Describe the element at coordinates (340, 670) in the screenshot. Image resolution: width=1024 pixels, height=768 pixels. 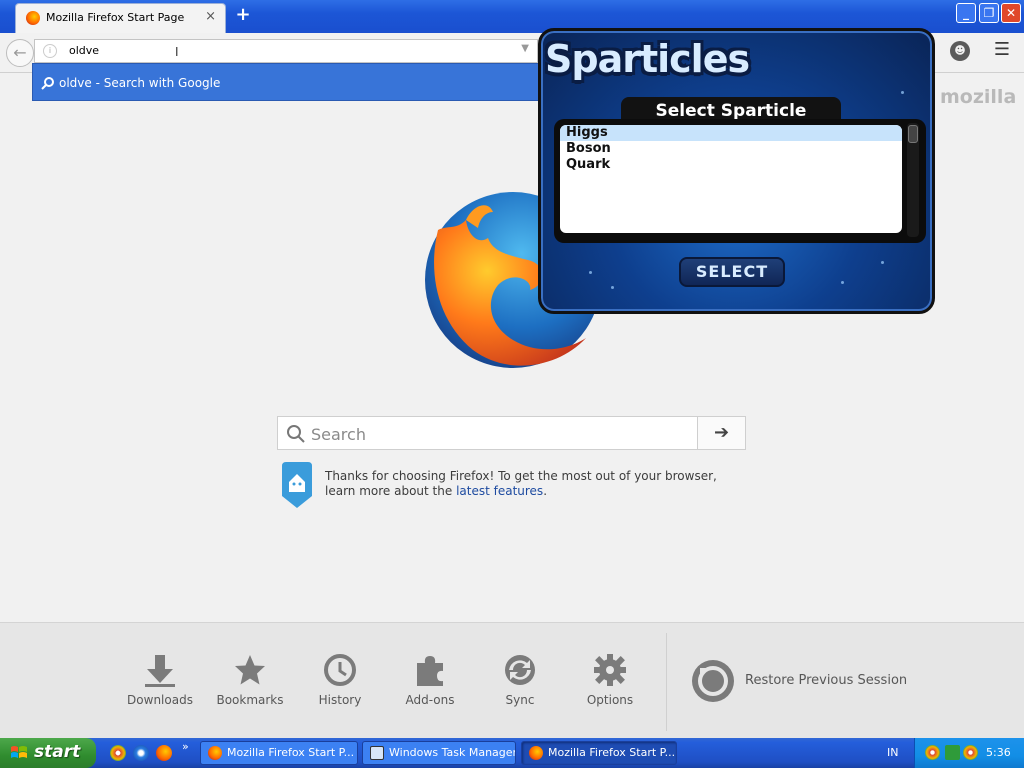
I see `clock-icon` at that location.